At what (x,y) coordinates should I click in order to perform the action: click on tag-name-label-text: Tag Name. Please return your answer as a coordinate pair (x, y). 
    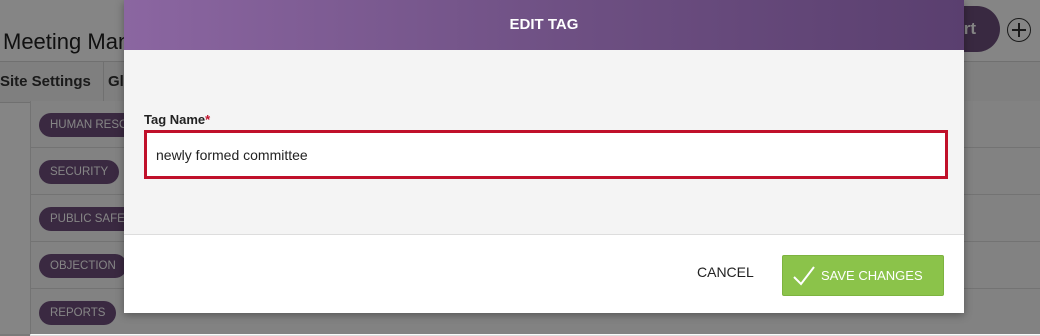
    Looking at the image, I should click on (175, 119).